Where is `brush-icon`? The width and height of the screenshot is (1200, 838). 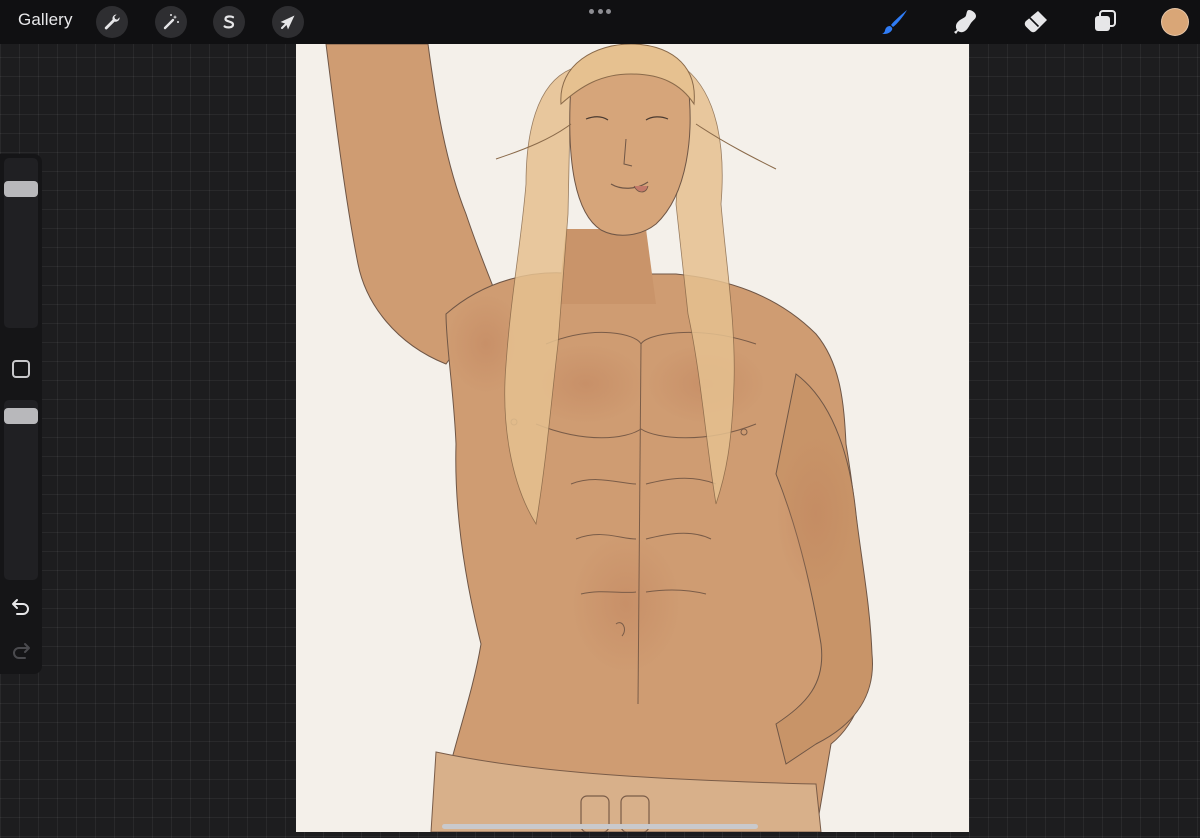 brush-icon is located at coordinates (894, 22).